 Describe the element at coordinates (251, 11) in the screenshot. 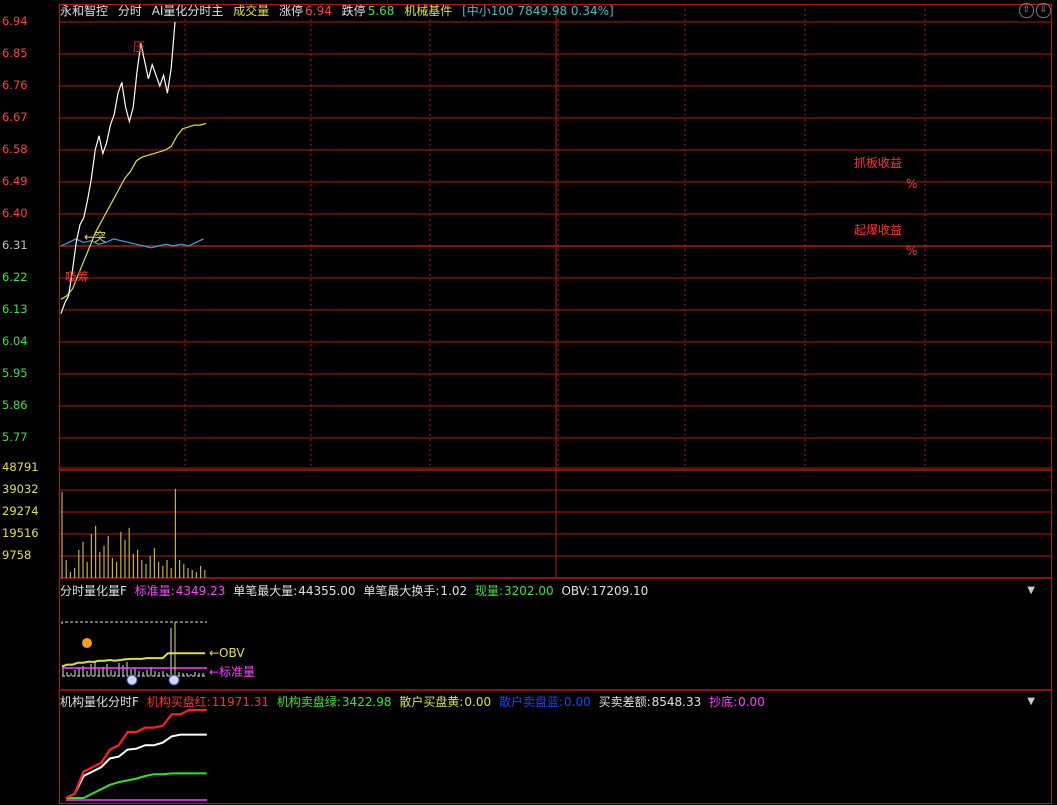

I see `volume-label: 成交量` at that location.